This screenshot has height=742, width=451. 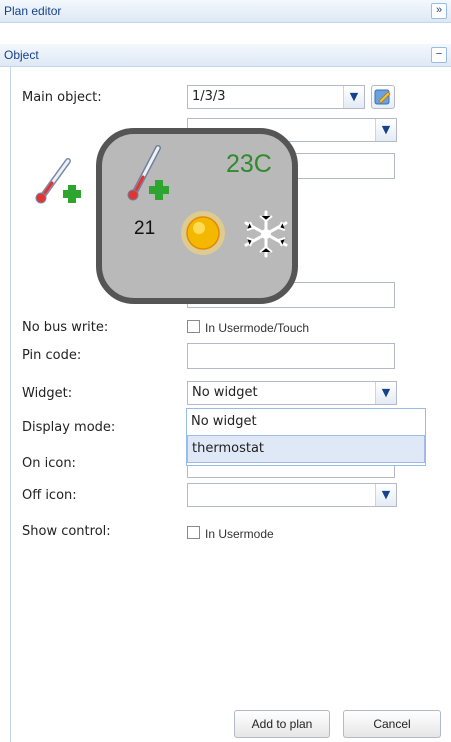 What do you see at coordinates (203, 235) in the screenshot?
I see `sun-icon` at bounding box center [203, 235].